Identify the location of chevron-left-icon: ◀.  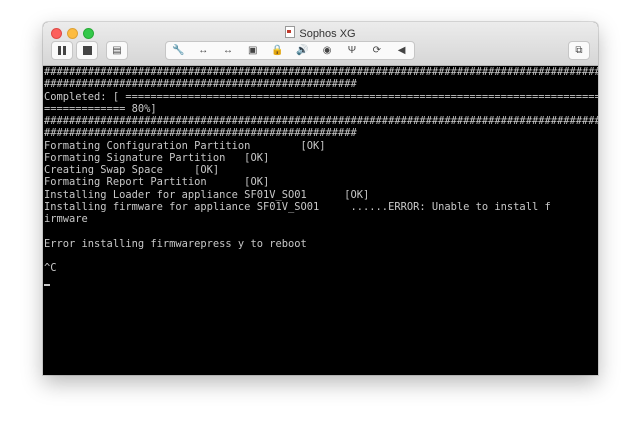
(402, 50).